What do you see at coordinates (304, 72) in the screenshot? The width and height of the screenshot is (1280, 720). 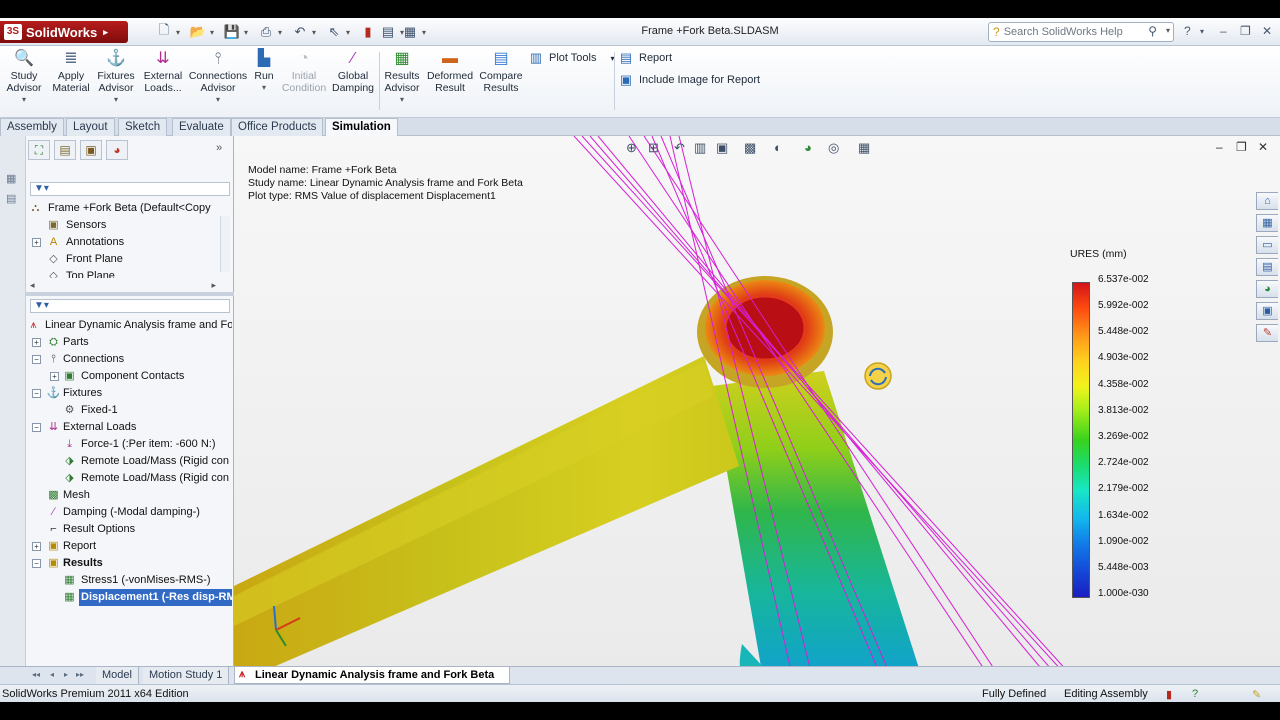 I see `initial-condition-button: ◔ Initial Condition` at bounding box center [304, 72].